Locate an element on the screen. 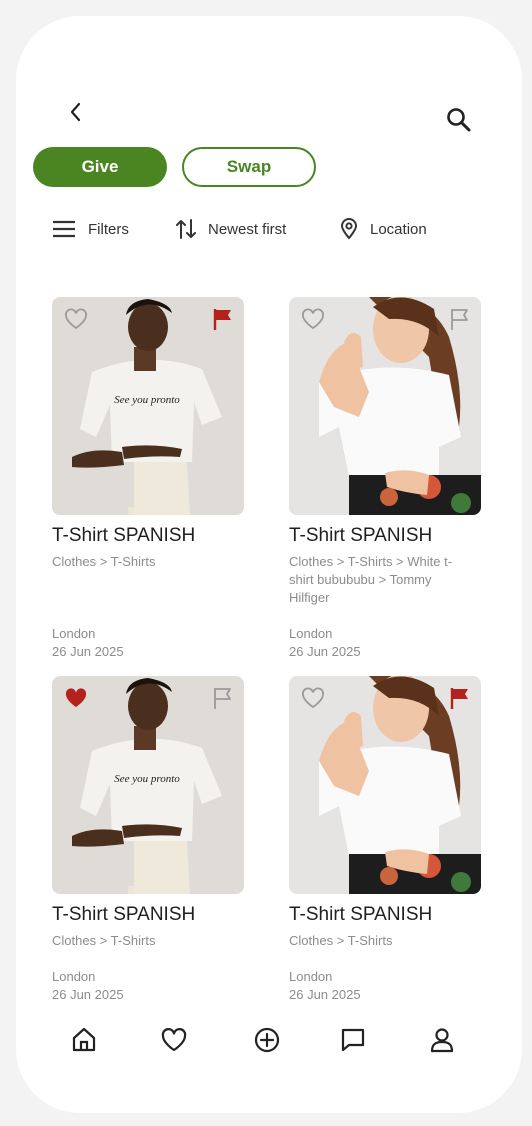  chevron-left-icon is located at coordinates (75, 112).